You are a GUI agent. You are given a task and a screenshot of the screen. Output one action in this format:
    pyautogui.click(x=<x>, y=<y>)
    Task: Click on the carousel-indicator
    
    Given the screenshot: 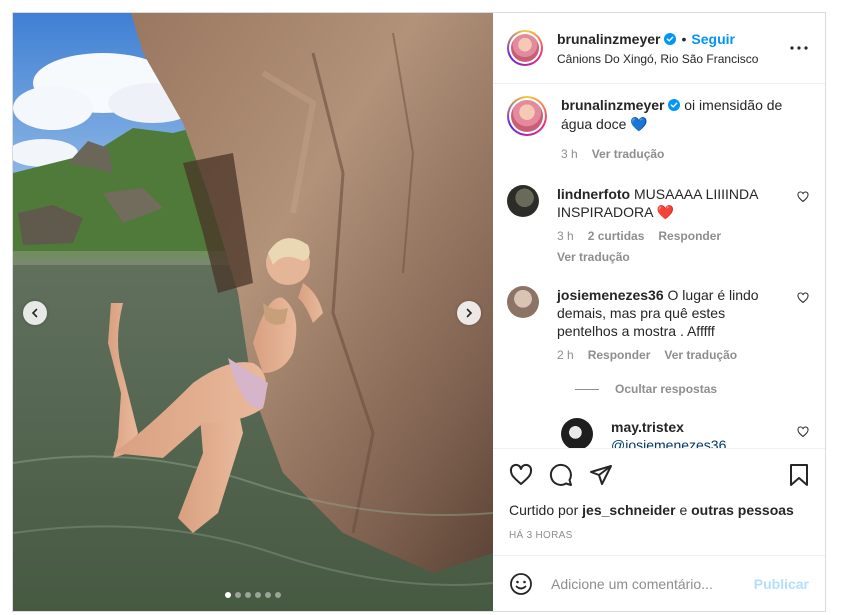 What is the action you would take?
    pyautogui.click(x=253, y=595)
    